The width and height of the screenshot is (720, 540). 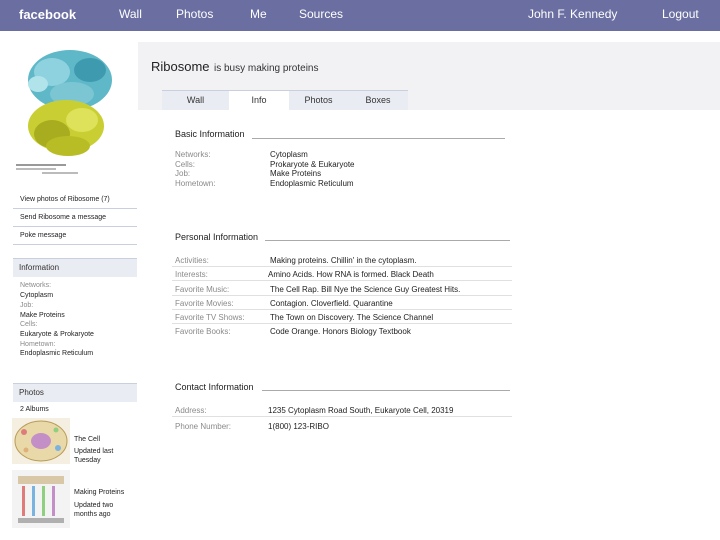 What do you see at coordinates (34, 409) in the screenshot?
I see `albums-count: 2 Albums` at bounding box center [34, 409].